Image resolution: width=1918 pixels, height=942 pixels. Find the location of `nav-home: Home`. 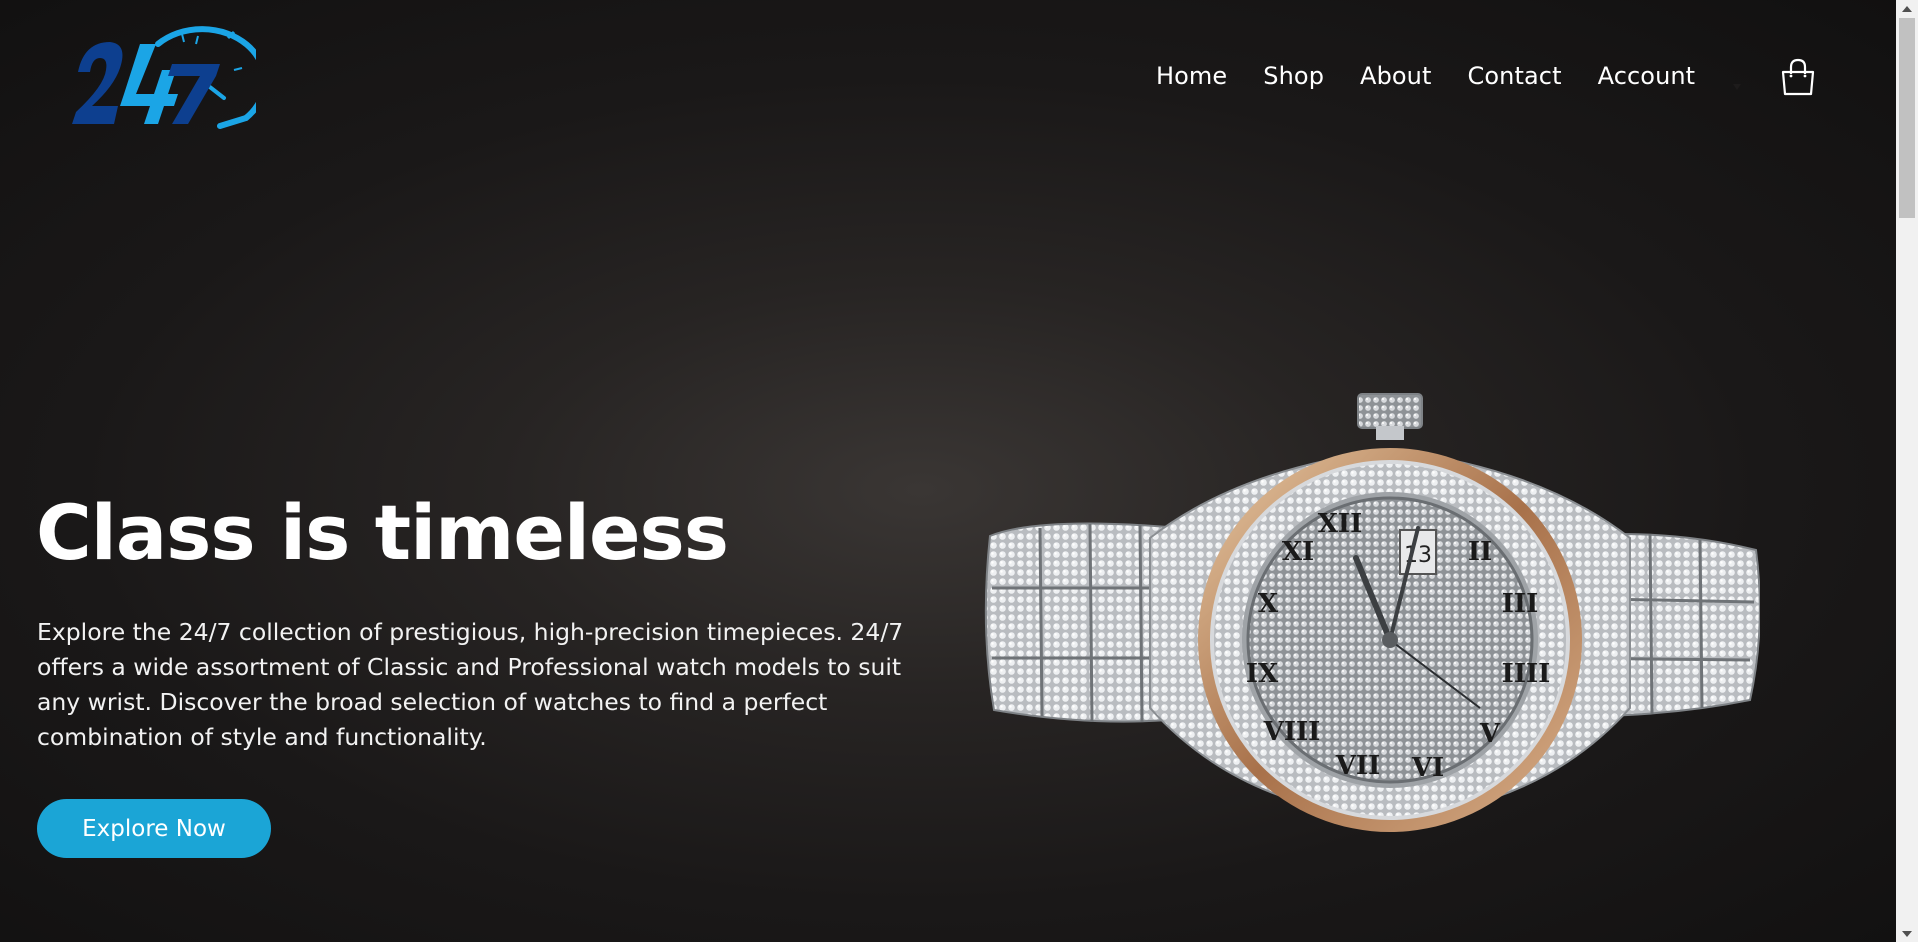

nav-home: Home is located at coordinates (1191, 76).